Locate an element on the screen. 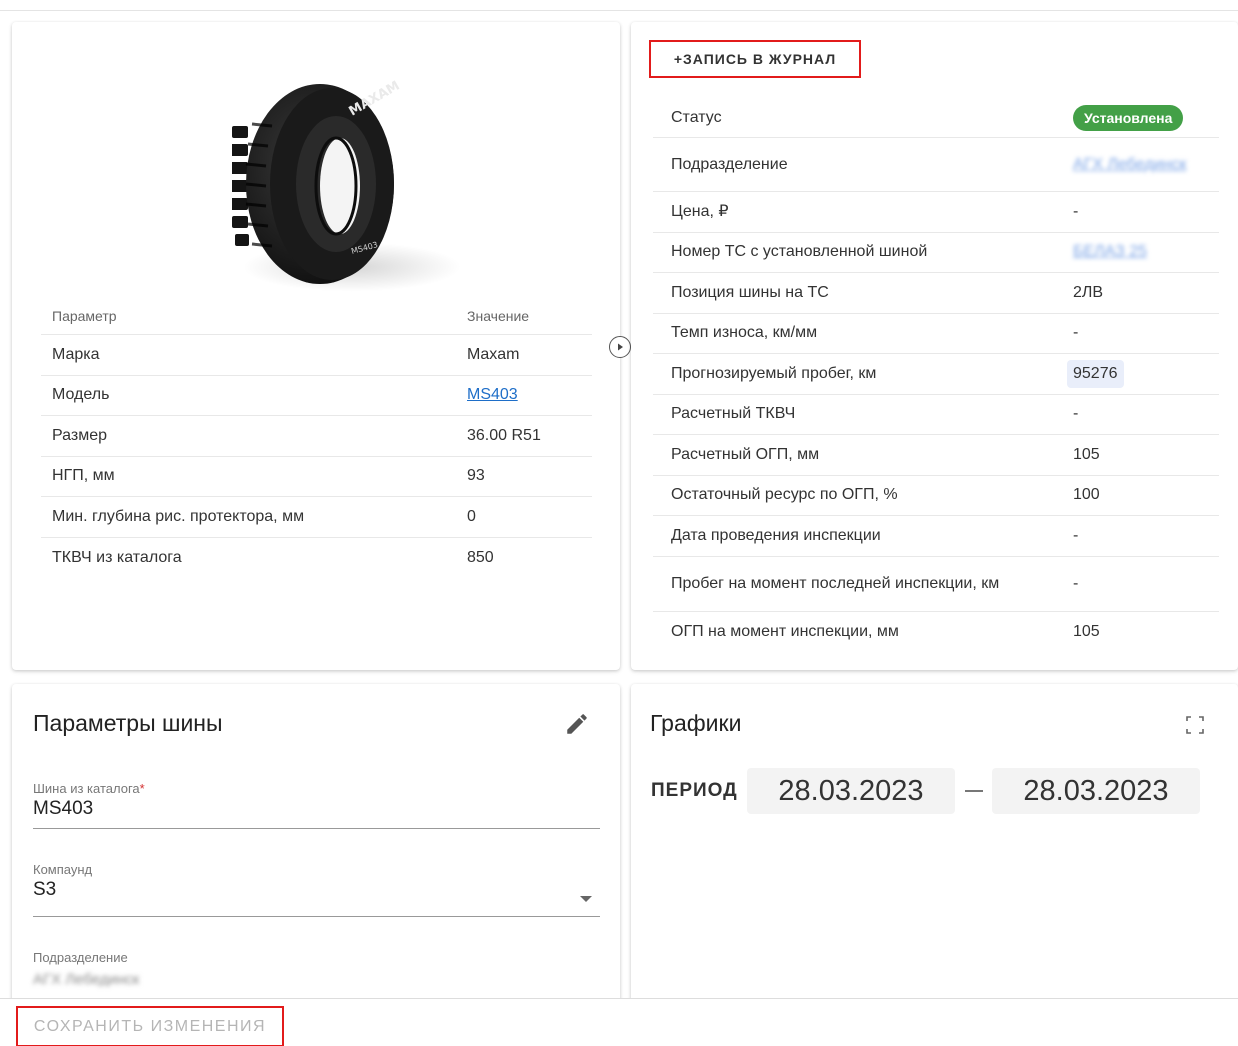 The height and width of the screenshot is (1046, 1238). graphs-title: Графики is located at coordinates (696, 723).